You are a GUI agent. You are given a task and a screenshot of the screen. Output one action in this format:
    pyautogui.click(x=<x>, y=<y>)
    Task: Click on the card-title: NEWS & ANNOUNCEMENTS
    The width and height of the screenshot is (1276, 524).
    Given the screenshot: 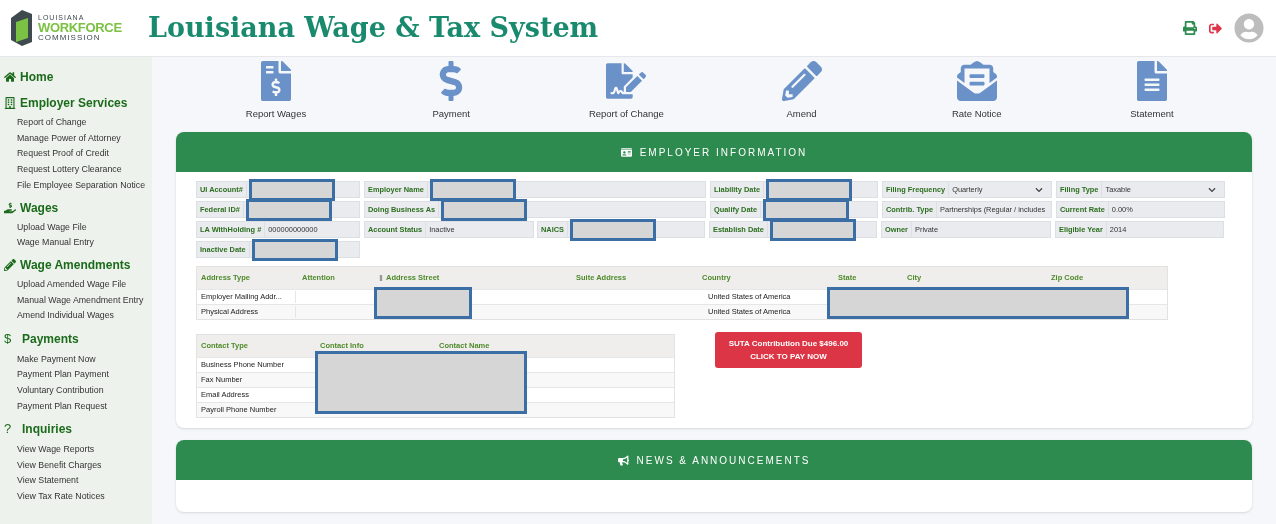 What is the action you would take?
    pyautogui.click(x=723, y=460)
    